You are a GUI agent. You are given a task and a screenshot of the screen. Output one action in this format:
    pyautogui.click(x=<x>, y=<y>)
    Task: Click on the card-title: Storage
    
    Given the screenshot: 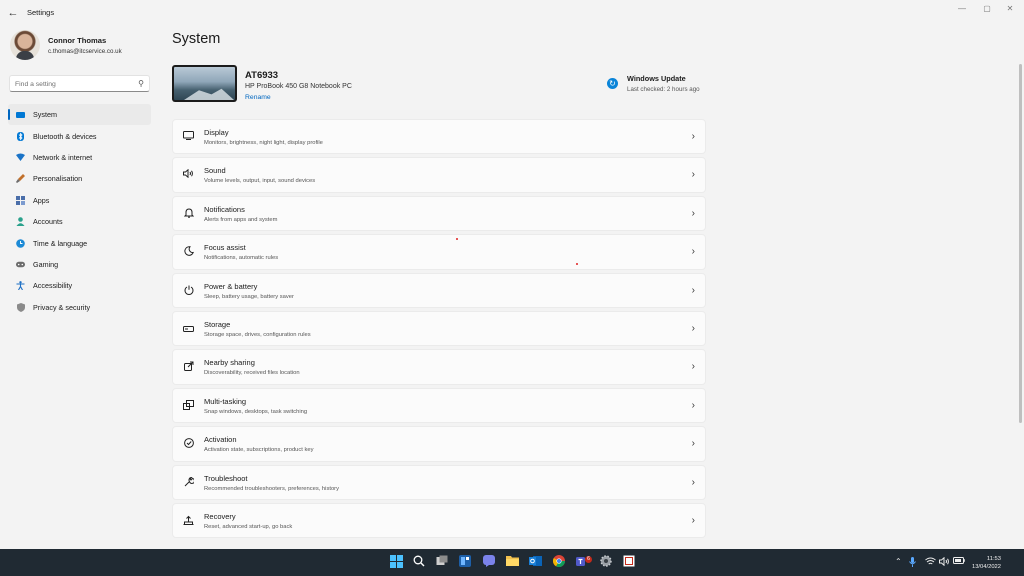 What is the action you would take?
    pyautogui.click(x=217, y=324)
    